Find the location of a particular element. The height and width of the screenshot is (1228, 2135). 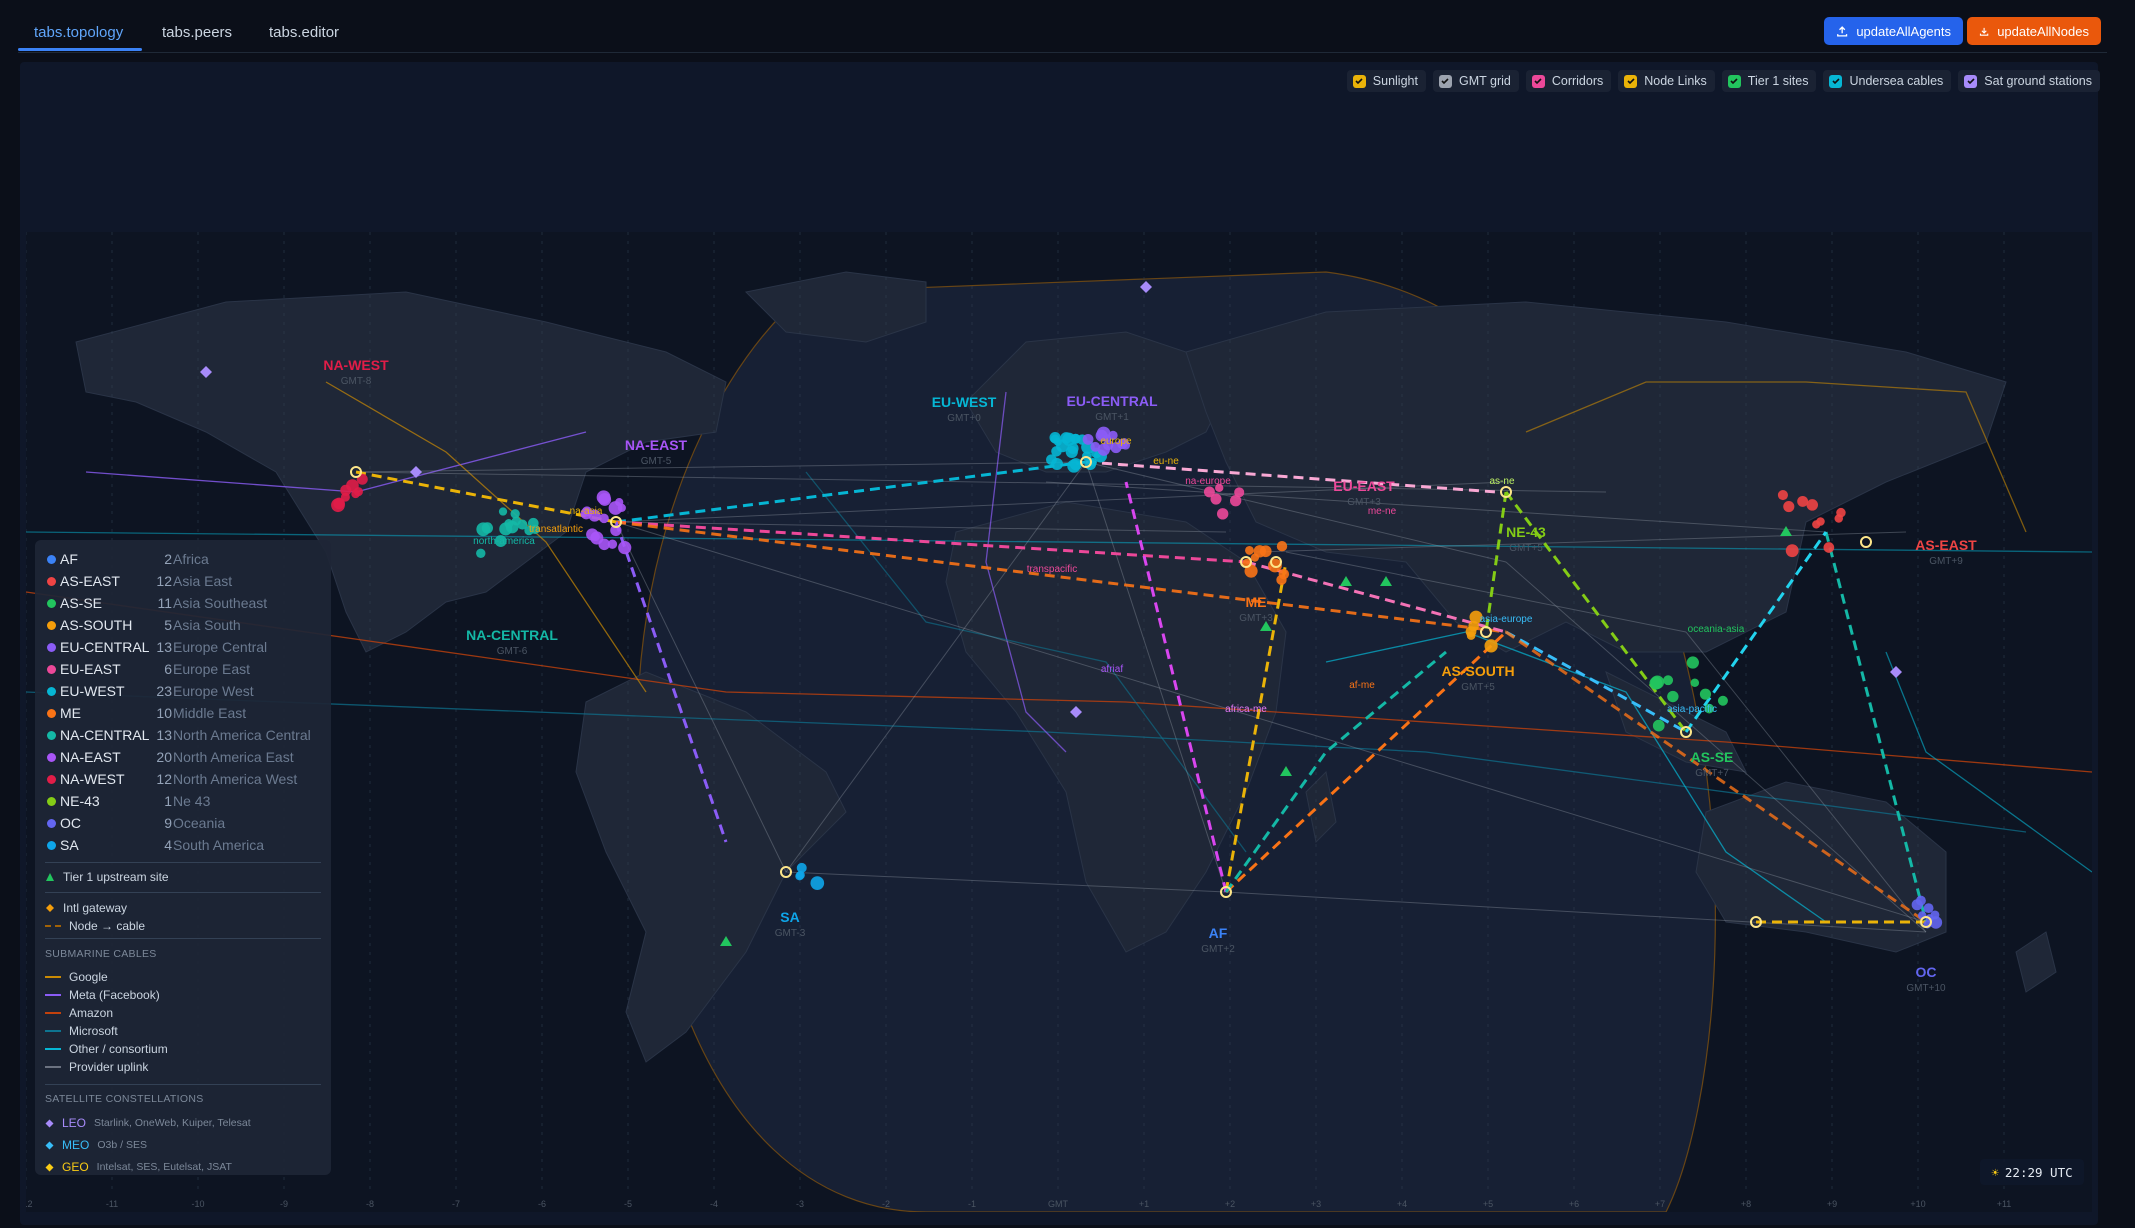

region-label-ne-43: NE-43 is located at coordinates (1526, 532).